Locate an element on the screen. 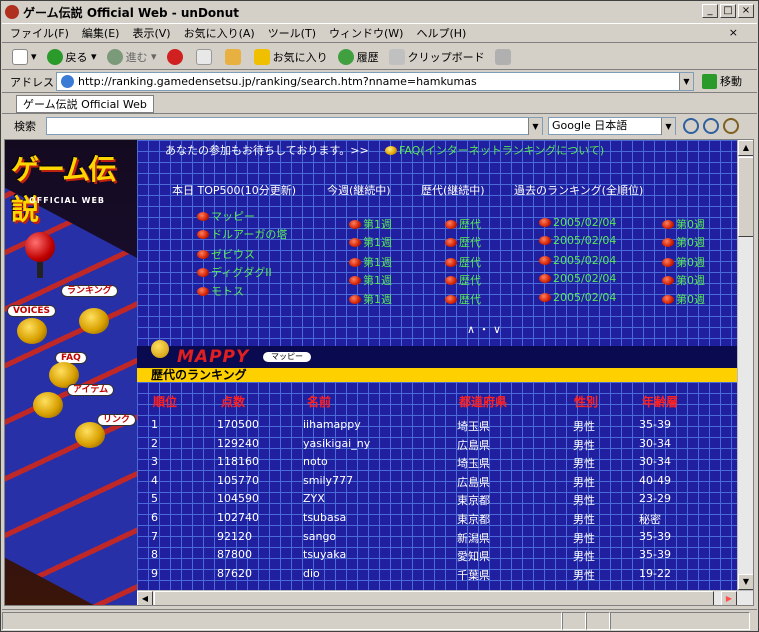  intro-text: あなたの参加もお待ちしております。>> is located at coordinates (267, 150).